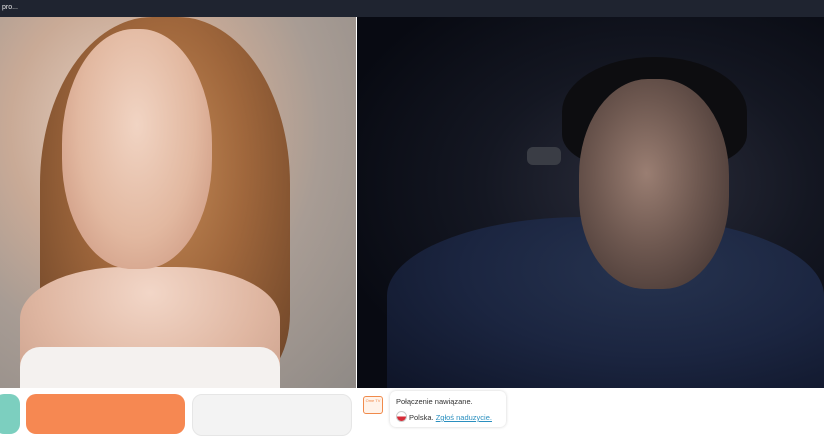 The image size is (824, 436). Describe the element at coordinates (373, 405) in the screenshot. I see `ometv-logo-icon: Ome TV` at that location.